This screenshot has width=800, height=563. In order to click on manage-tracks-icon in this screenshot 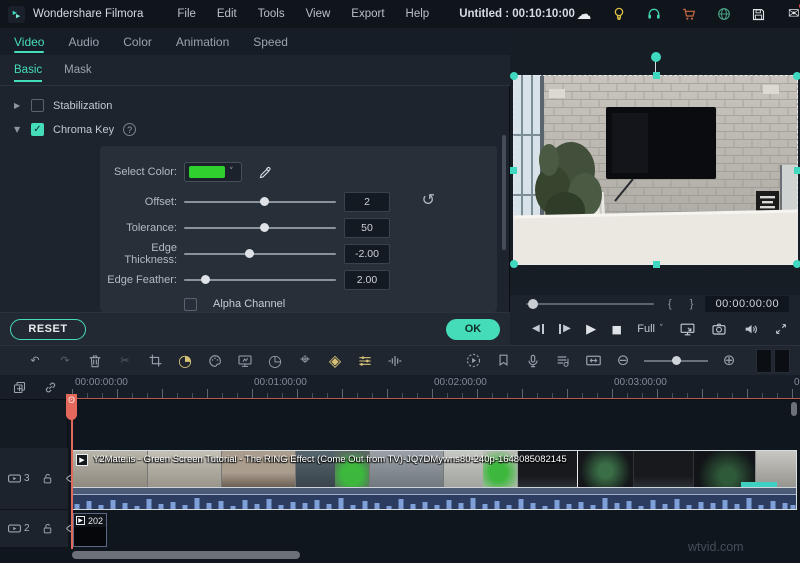, I will do `click(19, 387)`.